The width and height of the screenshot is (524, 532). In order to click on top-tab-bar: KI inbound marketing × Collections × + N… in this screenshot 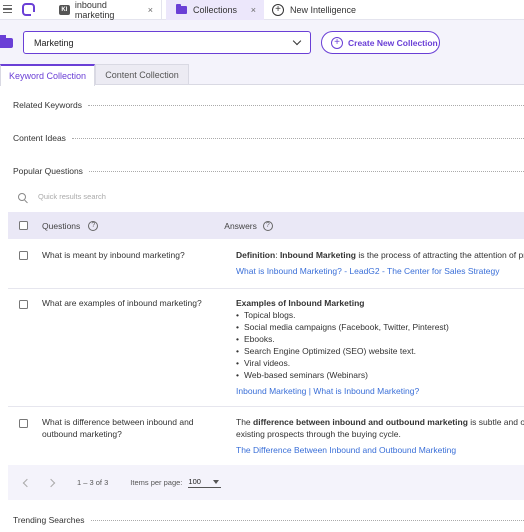, I will do `click(262, 10)`.